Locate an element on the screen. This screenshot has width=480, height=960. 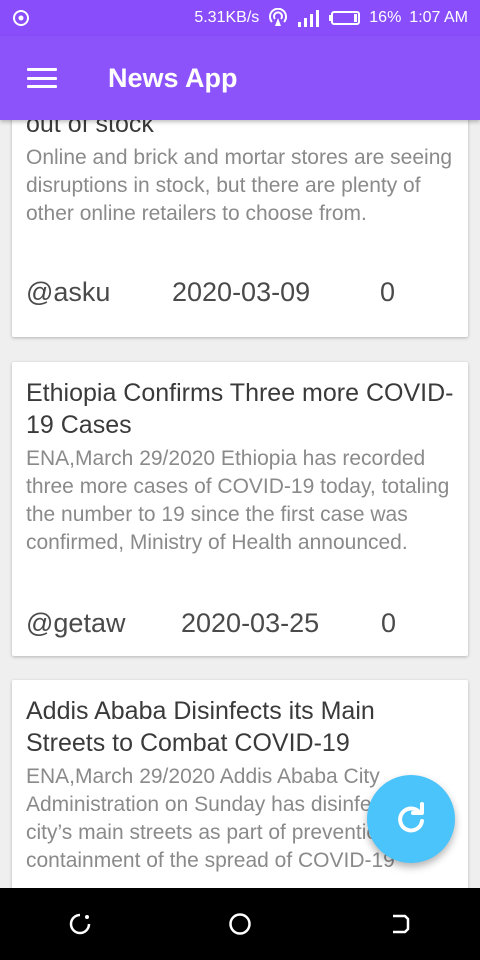
news-author: @getaw is located at coordinates (103, 623).